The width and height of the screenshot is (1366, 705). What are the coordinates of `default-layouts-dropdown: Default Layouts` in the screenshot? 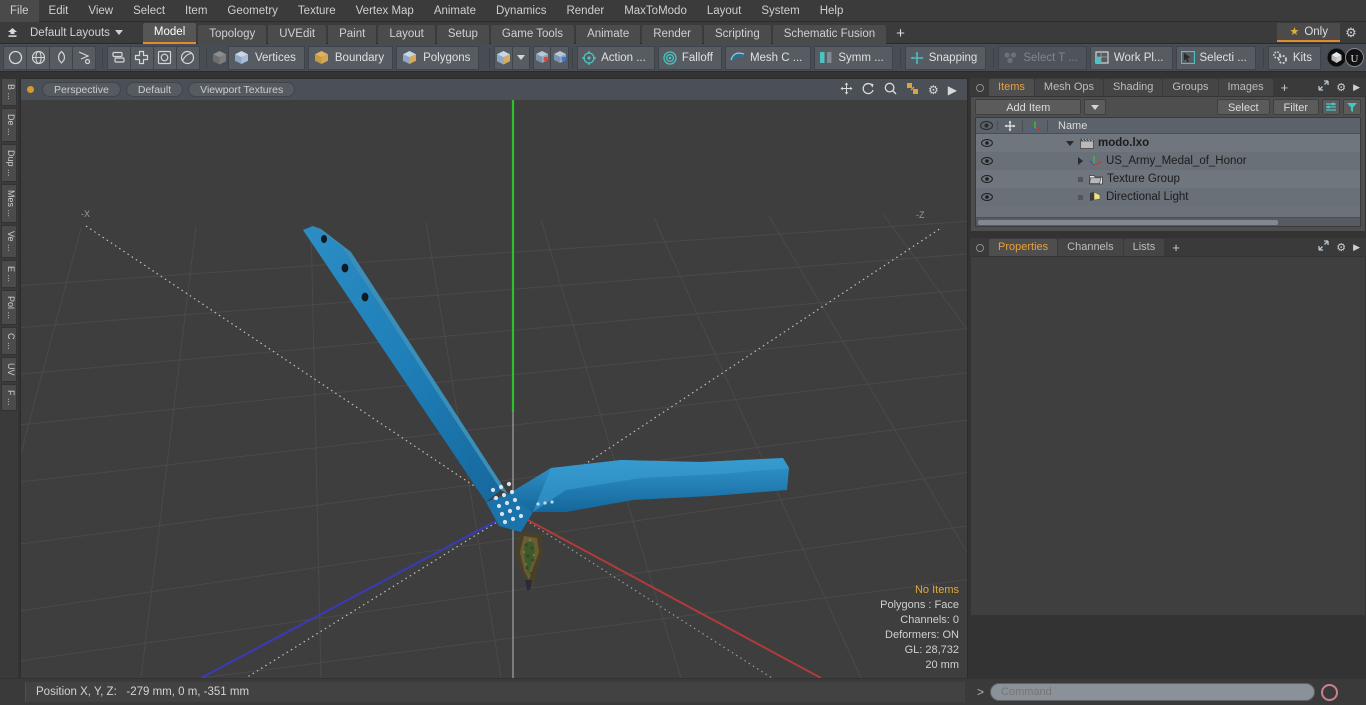 It's located at (77, 33).